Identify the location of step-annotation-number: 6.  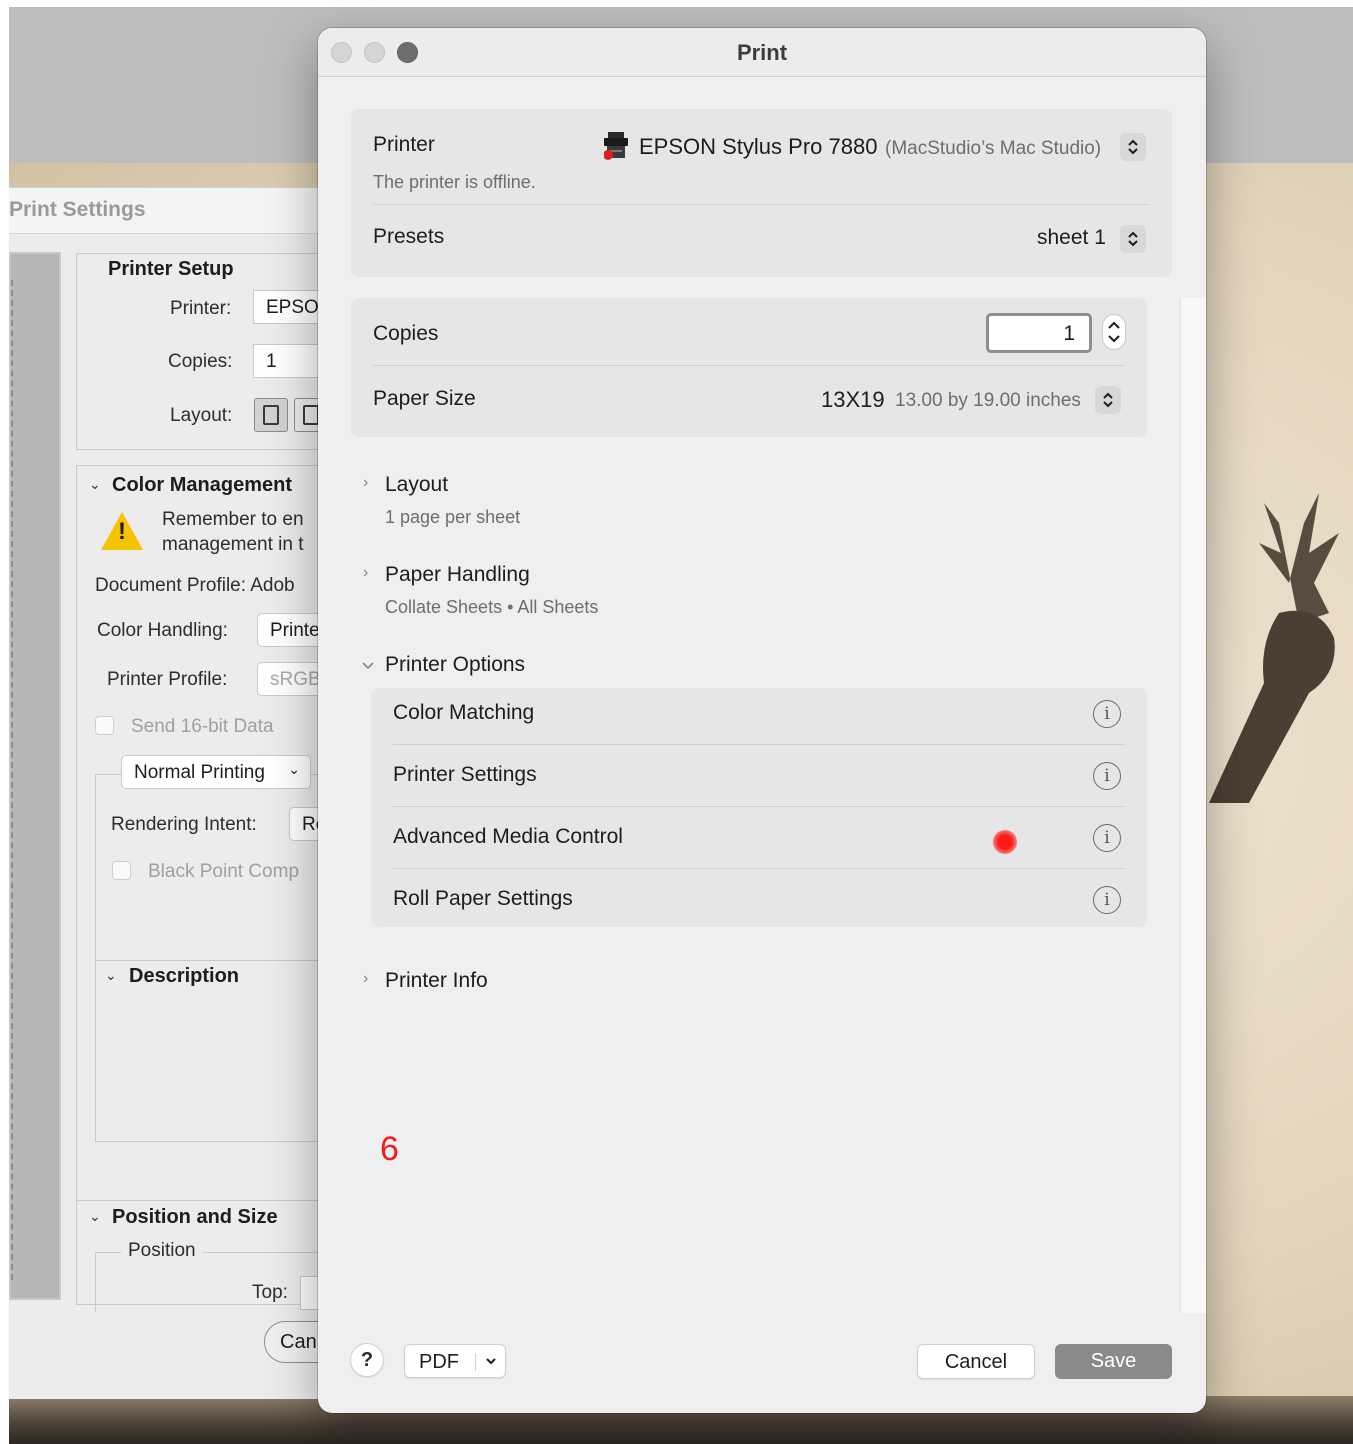
(389, 1149).